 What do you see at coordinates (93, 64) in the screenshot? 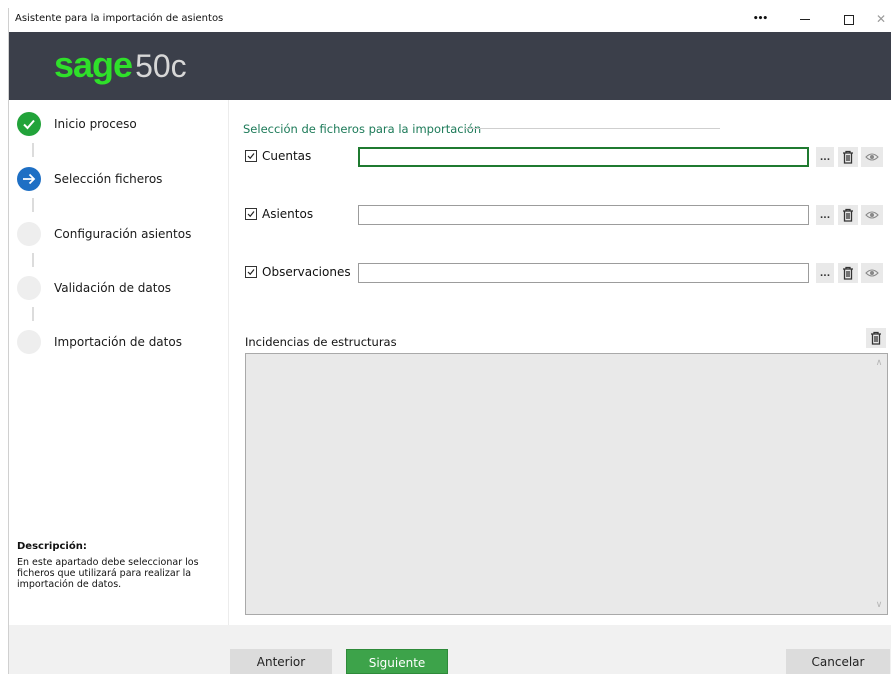
I see `logo-brand: sage` at bounding box center [93, 64].